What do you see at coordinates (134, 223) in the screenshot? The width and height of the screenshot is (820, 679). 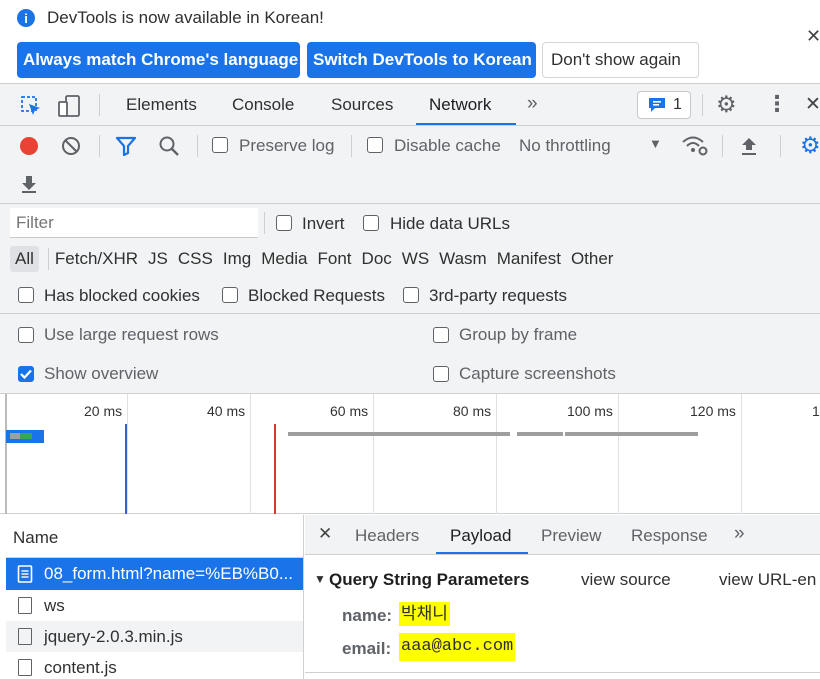 I see `filter-input` at bounding box center [134, 223].